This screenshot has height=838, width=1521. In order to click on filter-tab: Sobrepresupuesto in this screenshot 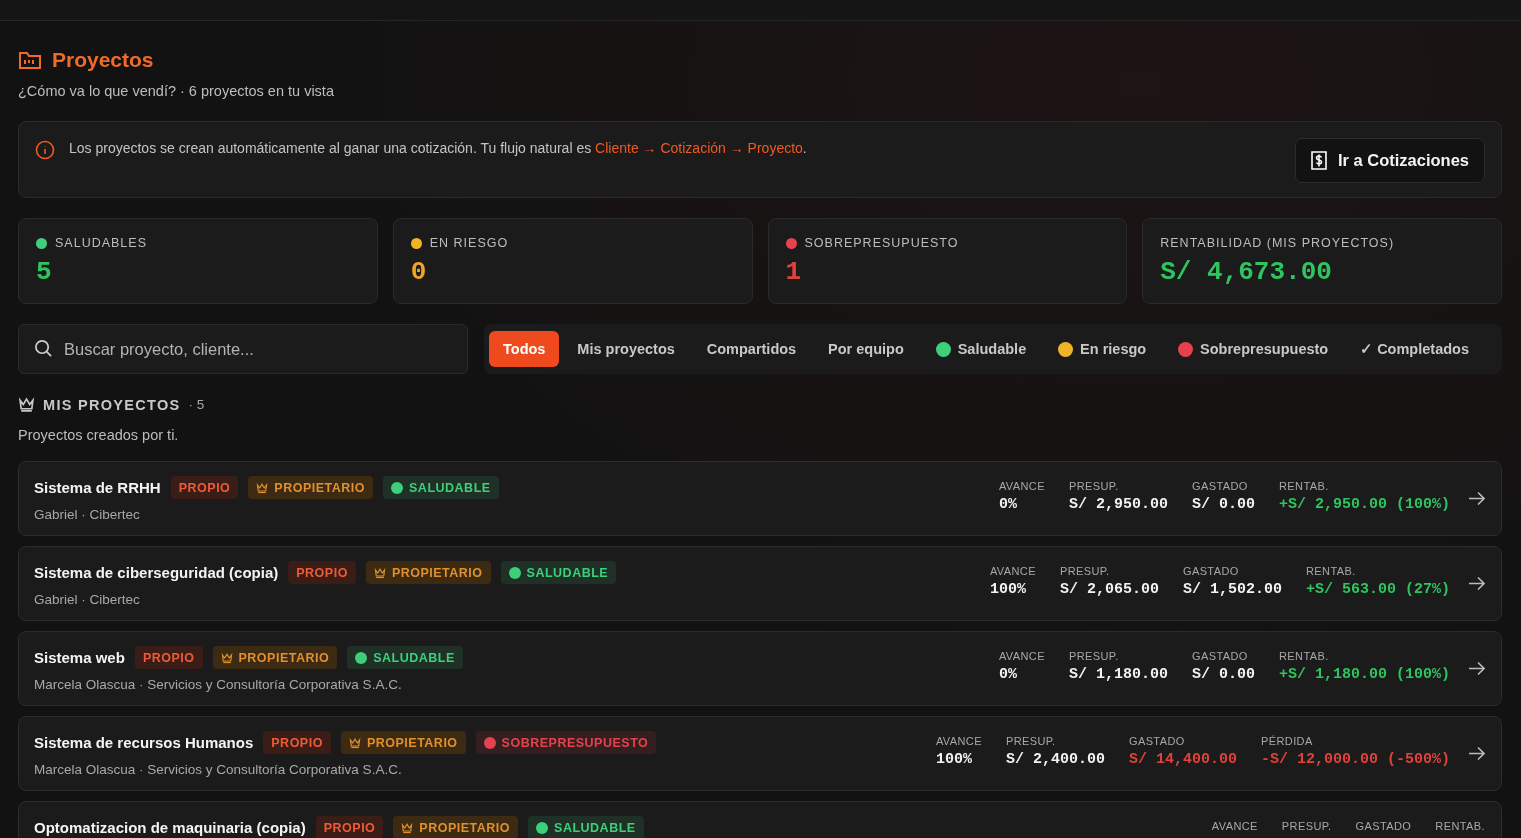, I will do `click(1253, 349)`.